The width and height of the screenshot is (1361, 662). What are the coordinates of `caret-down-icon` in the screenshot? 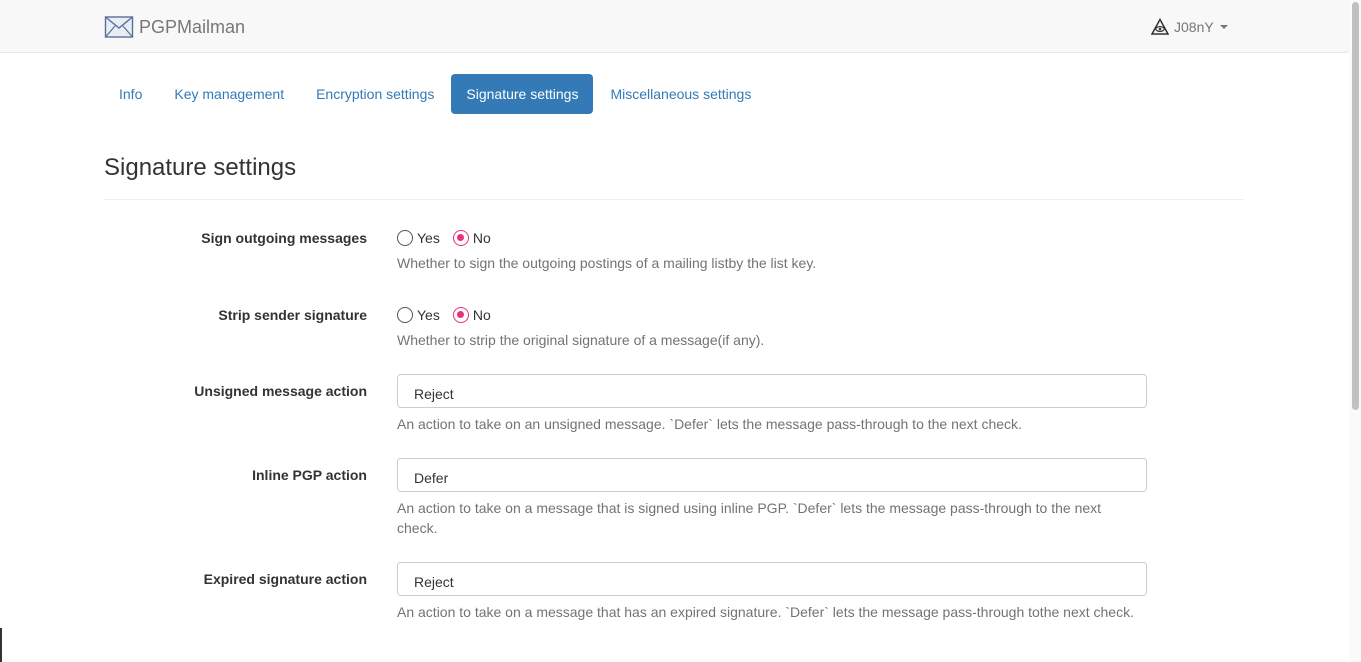 It's located at (1223, 27).